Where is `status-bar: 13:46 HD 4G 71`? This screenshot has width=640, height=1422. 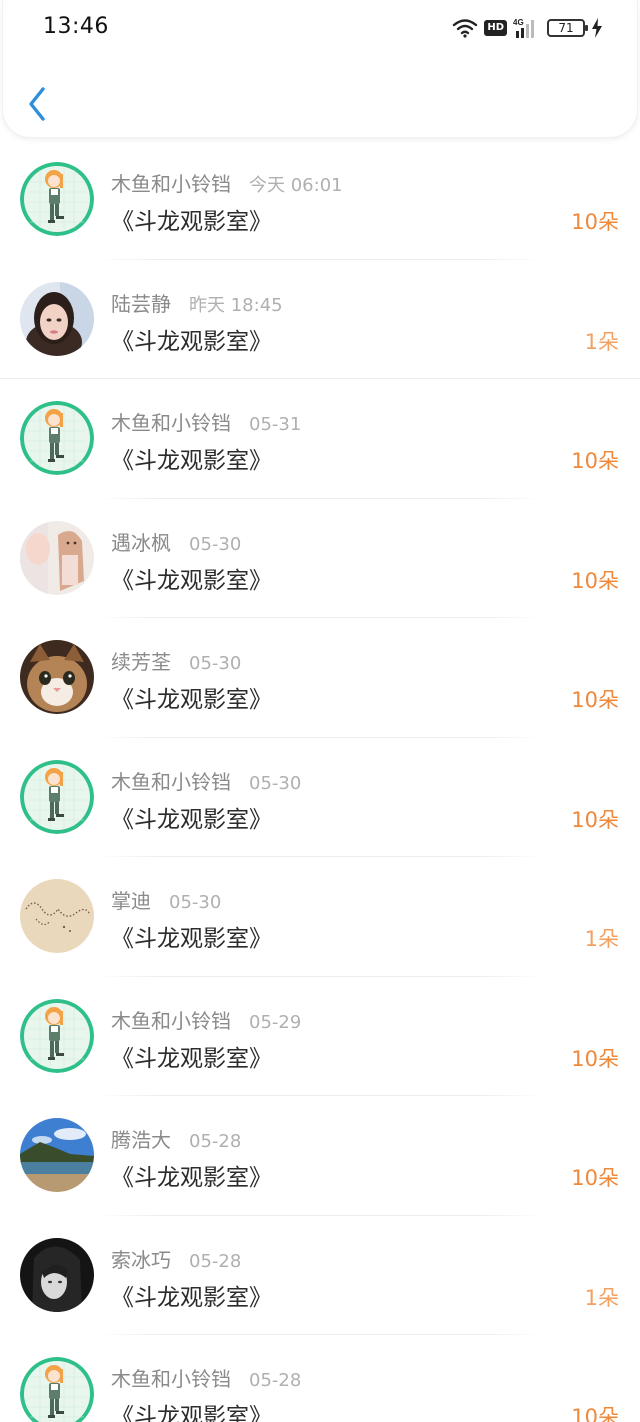 status-bar: 13:46 HD 4G 71 is located at coordinates (321, 28).